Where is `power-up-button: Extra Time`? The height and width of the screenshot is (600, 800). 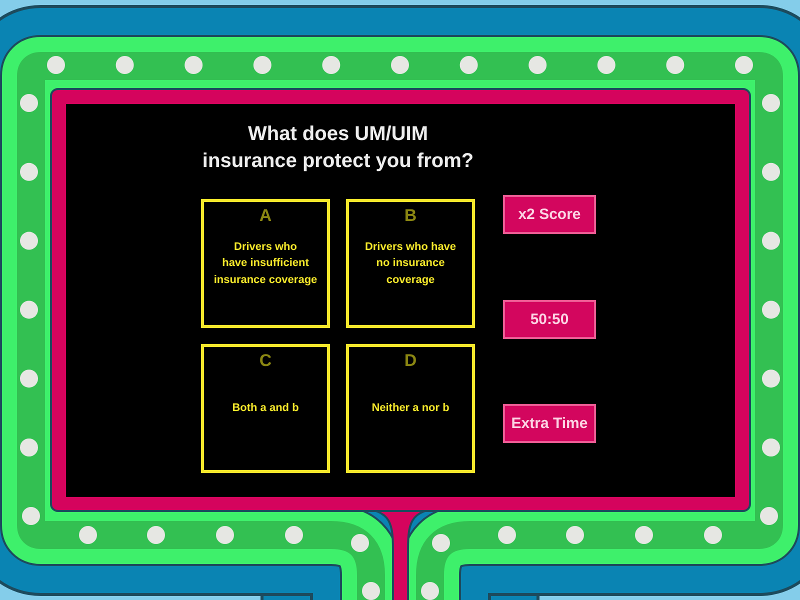
power-up-button: Extra Time is located at coordinates (549, 423).